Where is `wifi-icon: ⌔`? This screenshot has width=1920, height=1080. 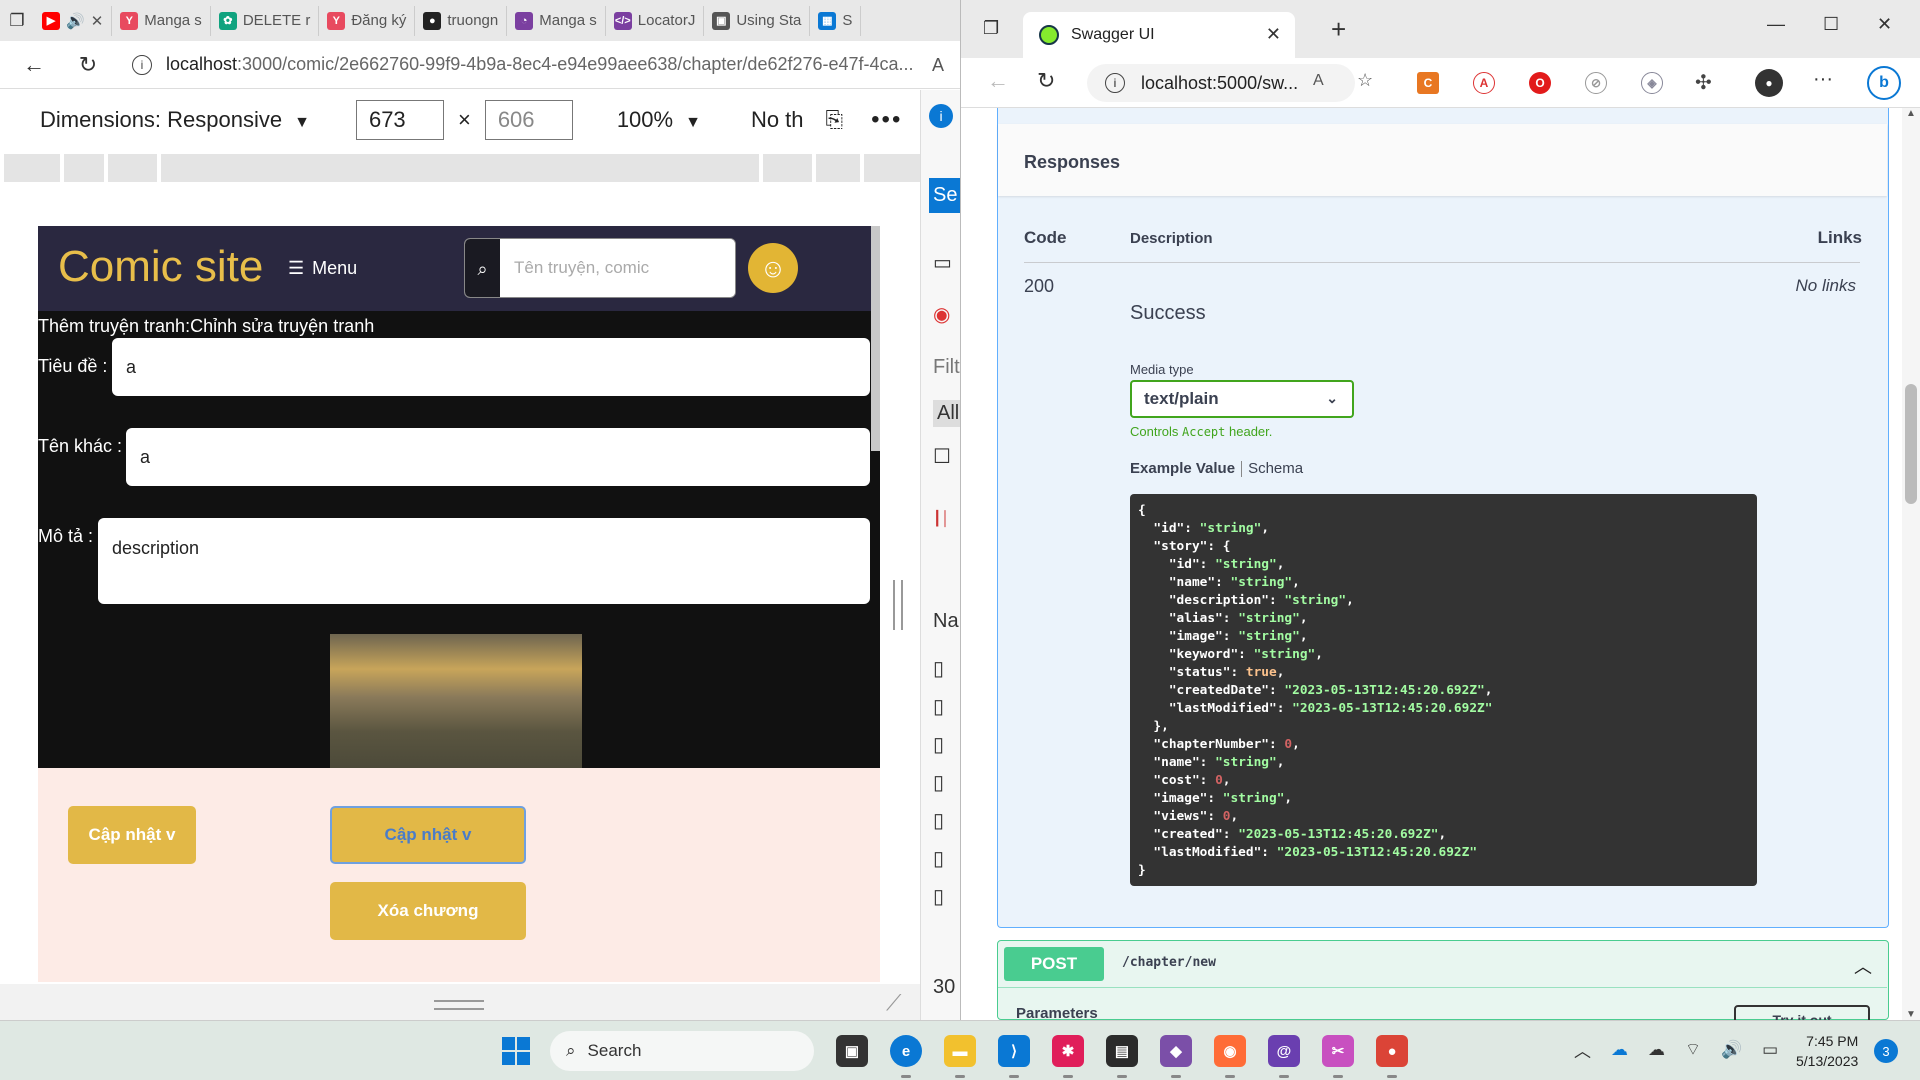 wifi-icon: ⌔ is located at coordinates (1693, 1049).